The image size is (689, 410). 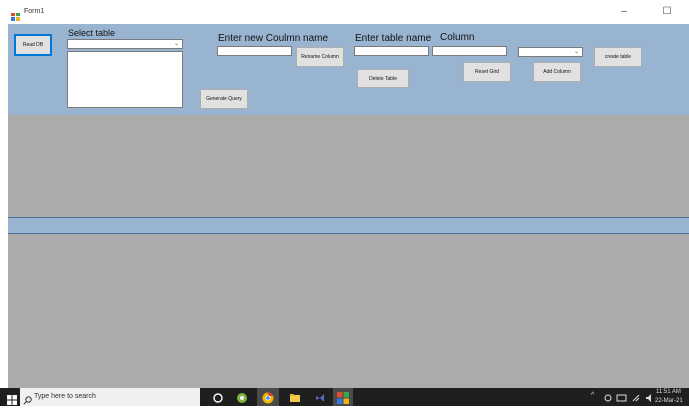 I want to click on rename-column-button: Rename Column, so click(x=320, y=57).